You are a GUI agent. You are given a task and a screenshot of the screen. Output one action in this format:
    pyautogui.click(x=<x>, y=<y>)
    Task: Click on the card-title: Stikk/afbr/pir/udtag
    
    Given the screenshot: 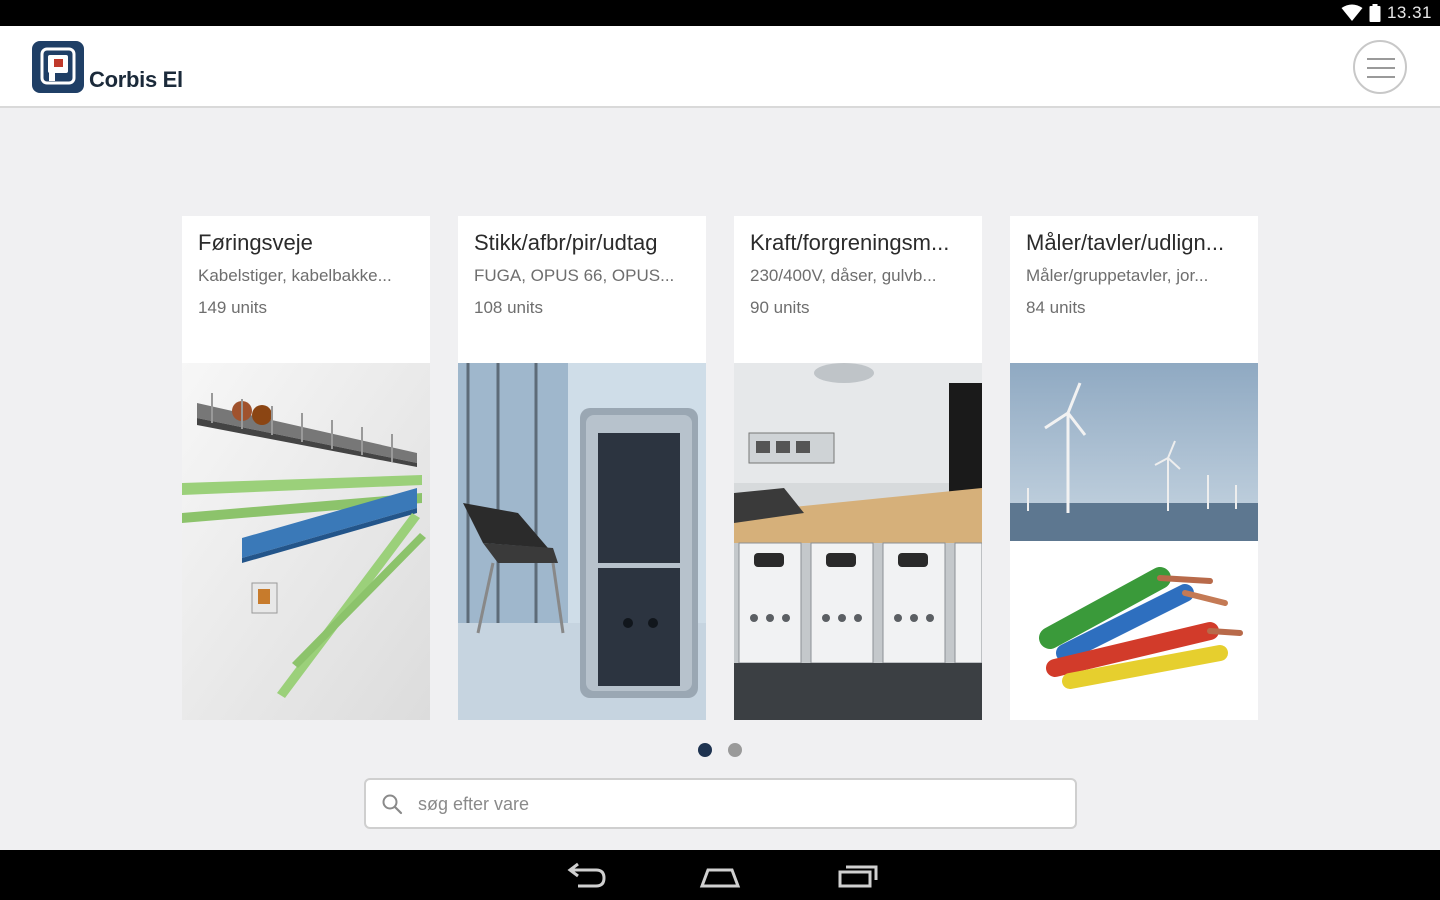 What is the action you would take?
    pyautogui.click(x=566, y=242)
    